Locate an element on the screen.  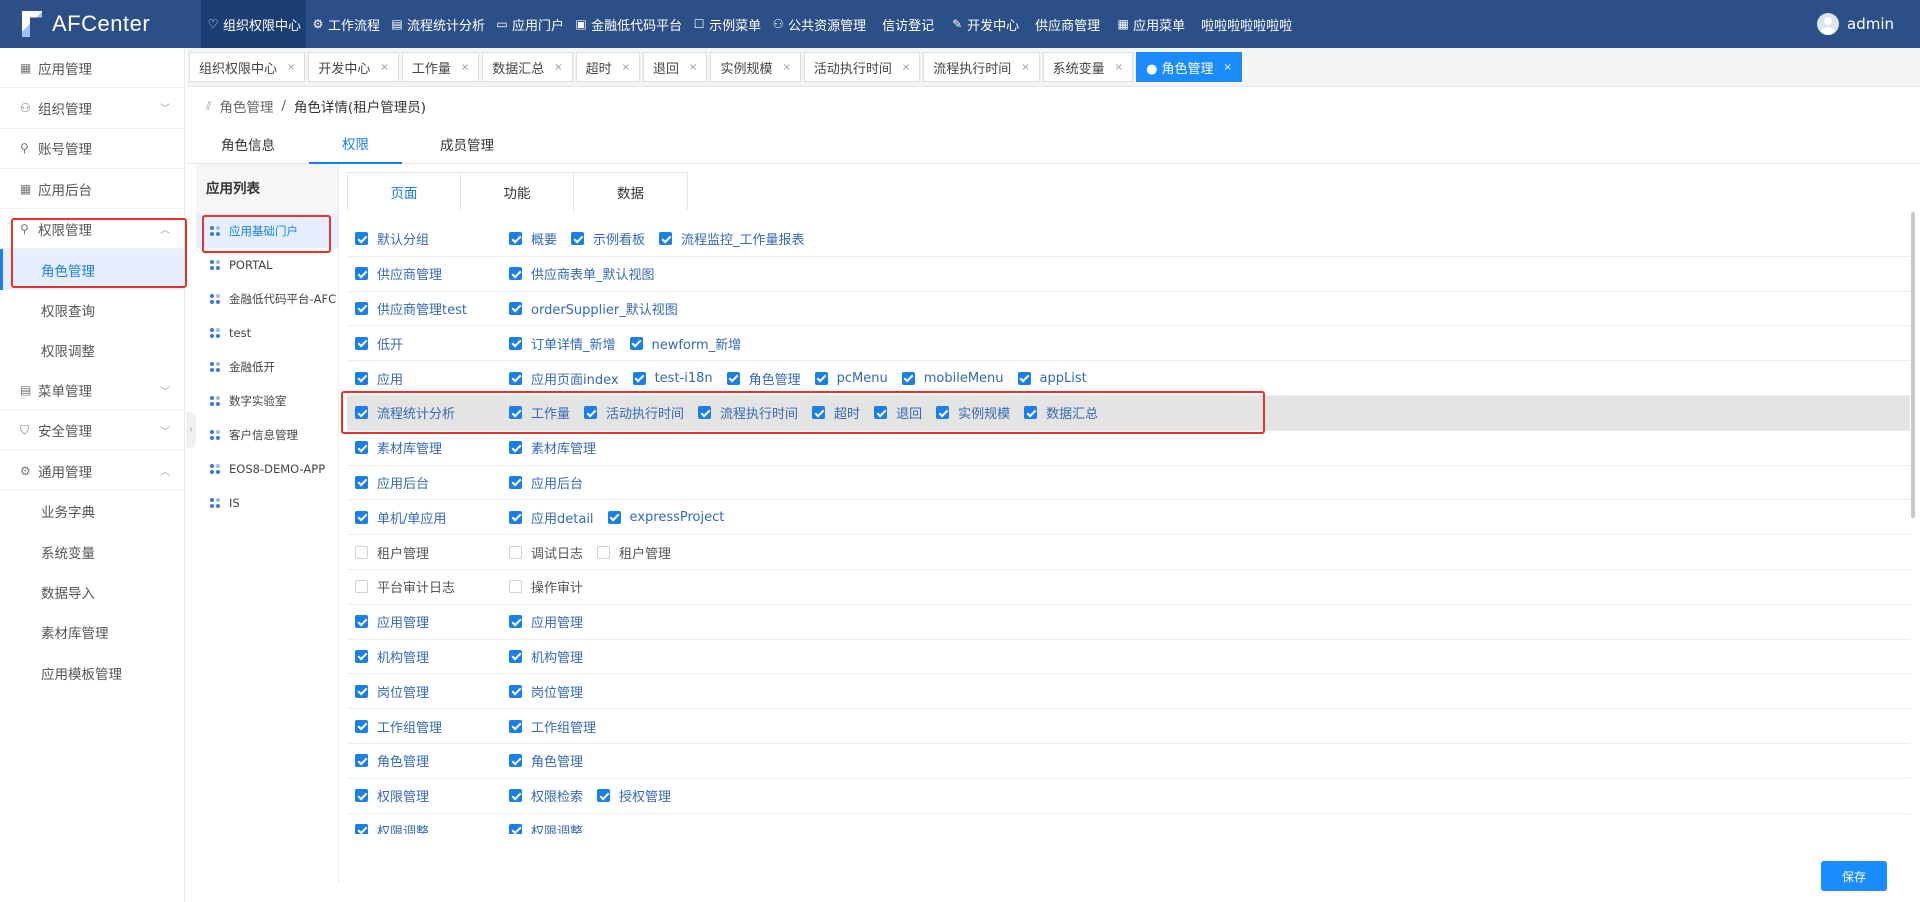
topnav-item: 信访登记 is located at coordinates (908, 24).